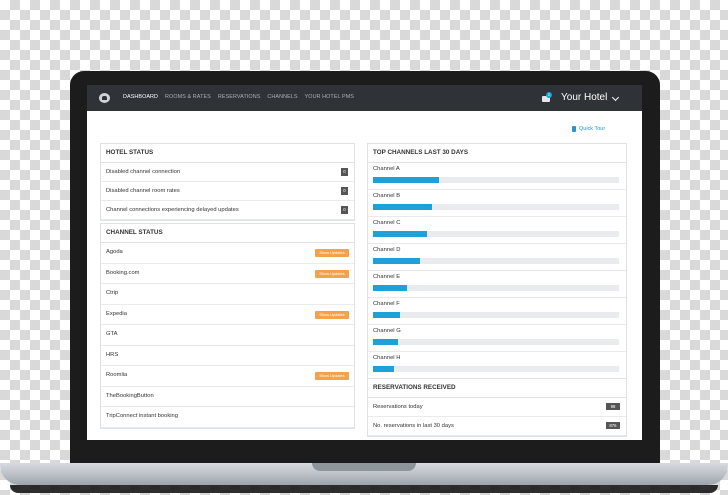 This screenshot has width=728, height=495. Describe the element at coordinates (615, 97) in the screenshot. I see `chevron-down-icon` at that location.